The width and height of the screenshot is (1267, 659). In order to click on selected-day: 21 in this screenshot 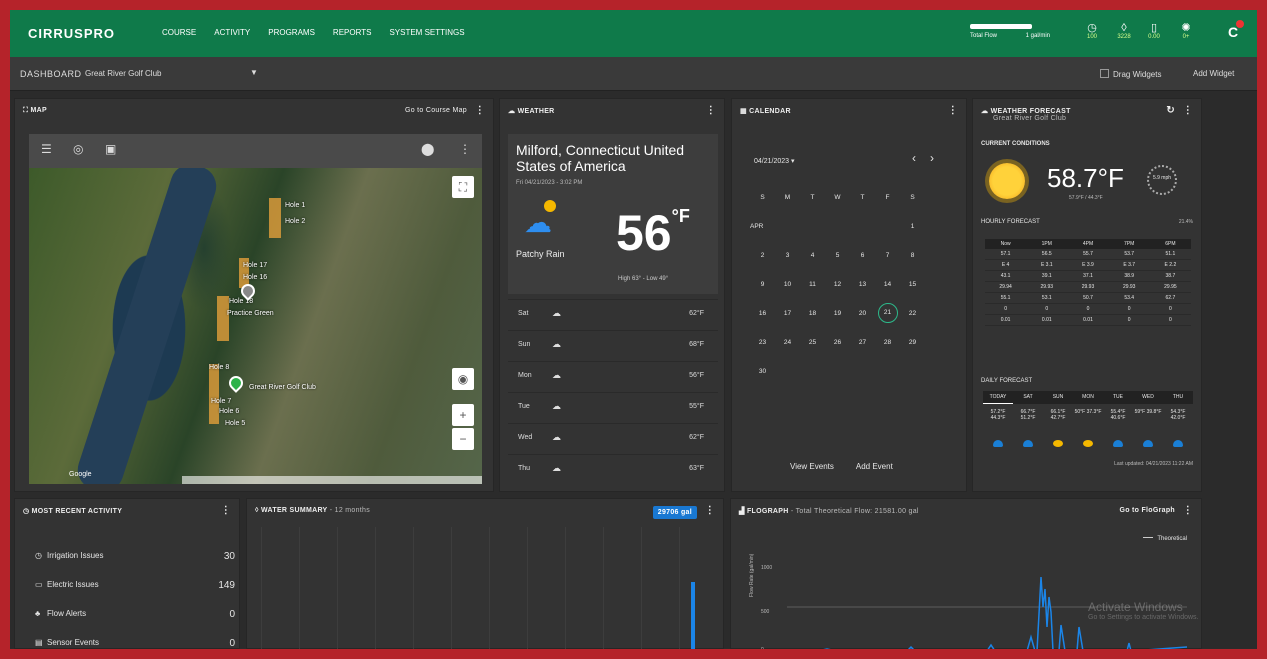, I will do `click(887, 313)`.